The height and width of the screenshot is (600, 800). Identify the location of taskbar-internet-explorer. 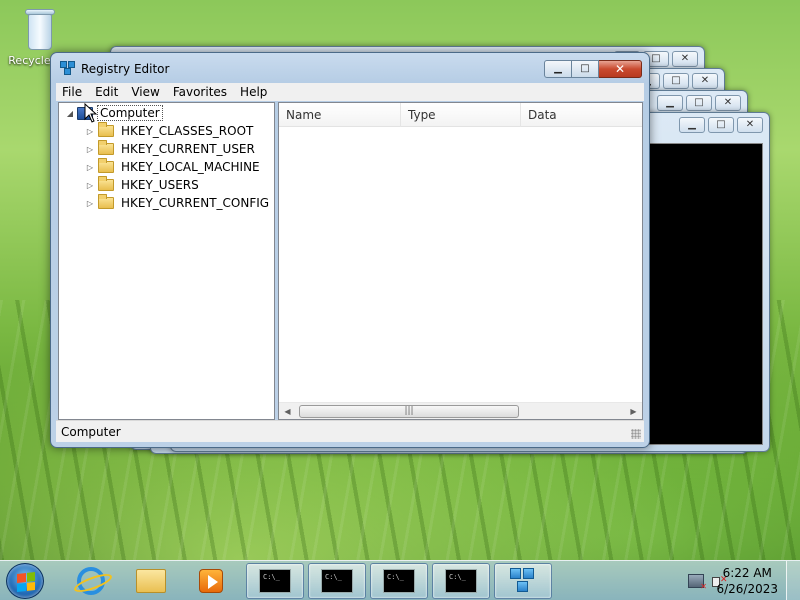
(91, 581).